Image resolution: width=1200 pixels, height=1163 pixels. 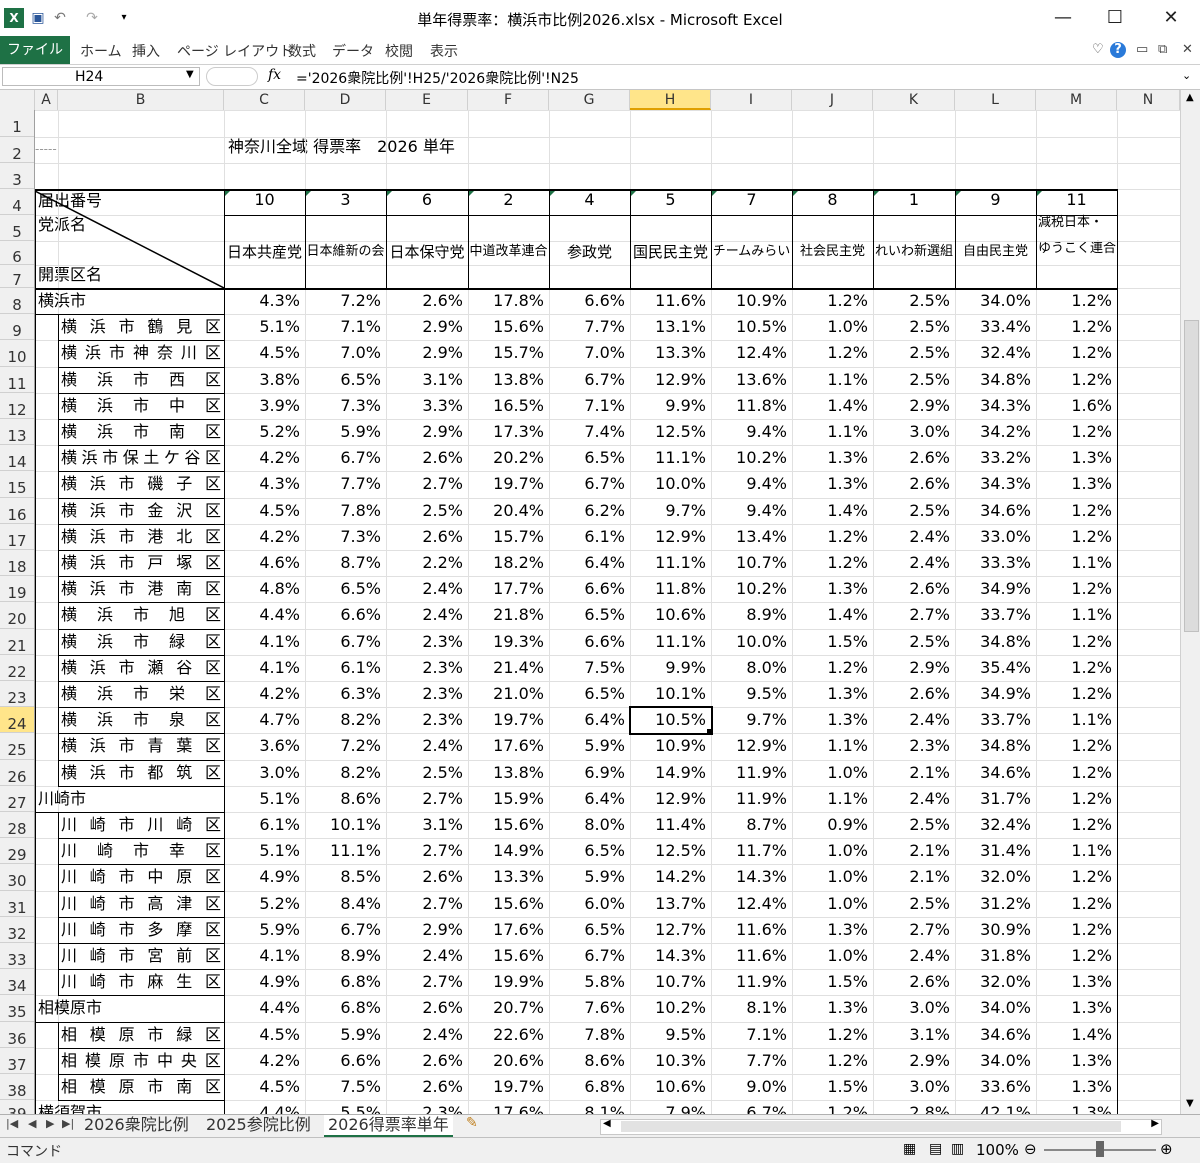 I want to click on ward-name-cell: 横浜市南区, so click(x=141, y=432).